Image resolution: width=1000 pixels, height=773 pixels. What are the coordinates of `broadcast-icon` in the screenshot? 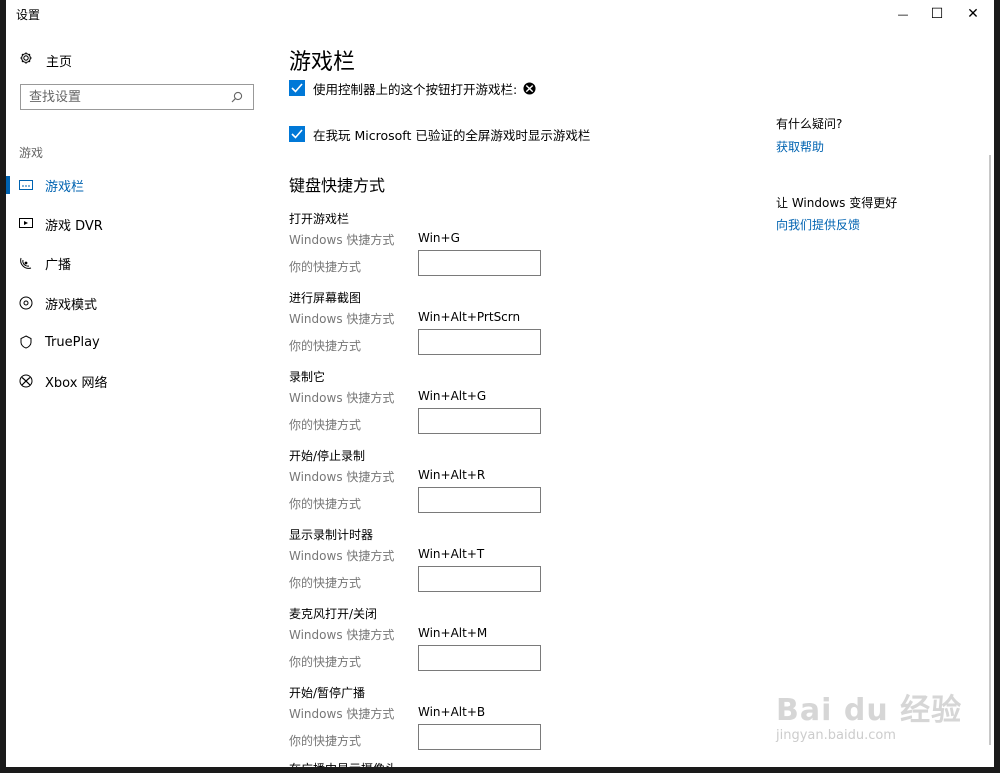 It's located at (26, 263).